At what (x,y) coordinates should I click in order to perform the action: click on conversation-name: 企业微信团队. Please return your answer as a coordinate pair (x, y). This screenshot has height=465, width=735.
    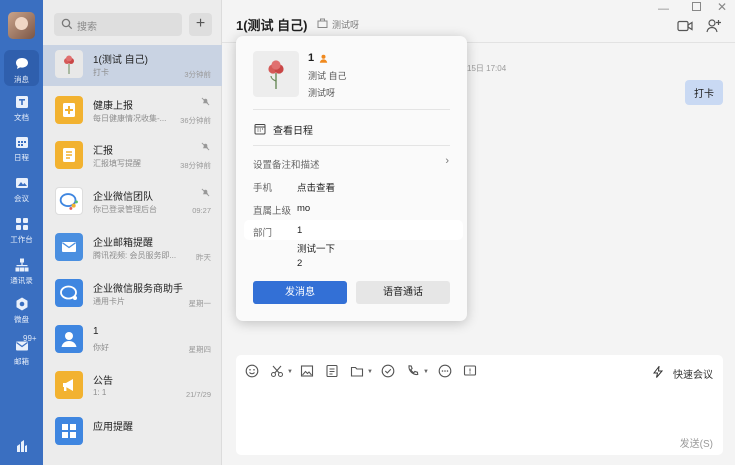
    Looking at the image, I should click on (123, 197).